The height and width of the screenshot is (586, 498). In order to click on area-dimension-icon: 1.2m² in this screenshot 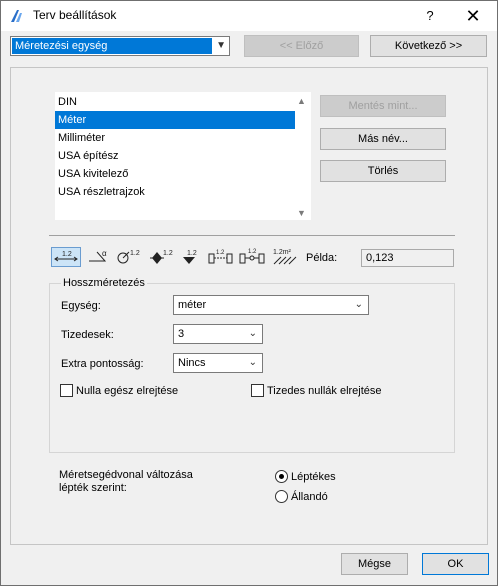, I will do `click(285, 257)`.